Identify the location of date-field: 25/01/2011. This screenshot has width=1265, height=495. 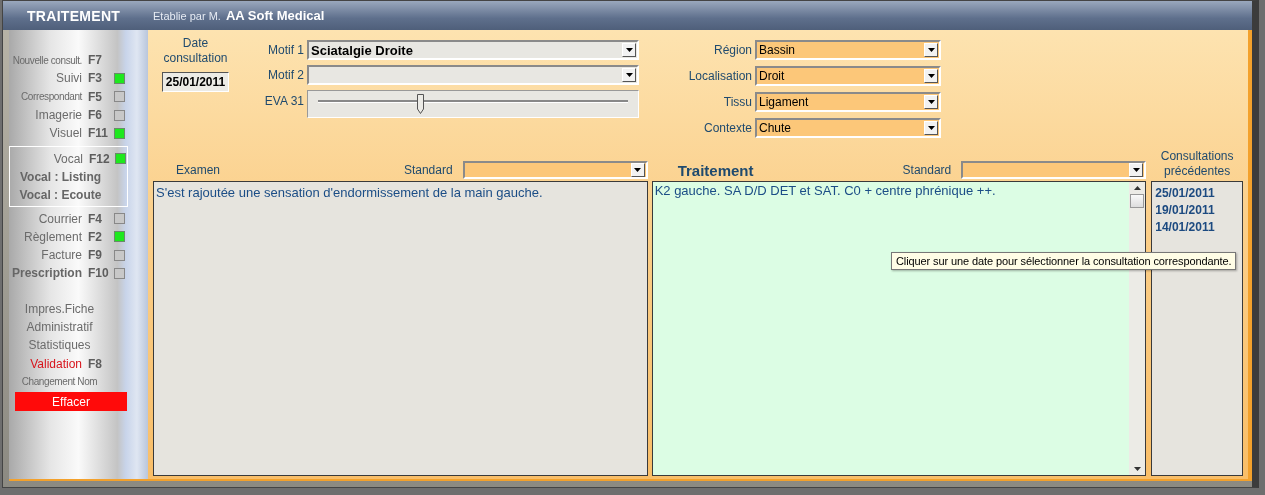
(195, 82).